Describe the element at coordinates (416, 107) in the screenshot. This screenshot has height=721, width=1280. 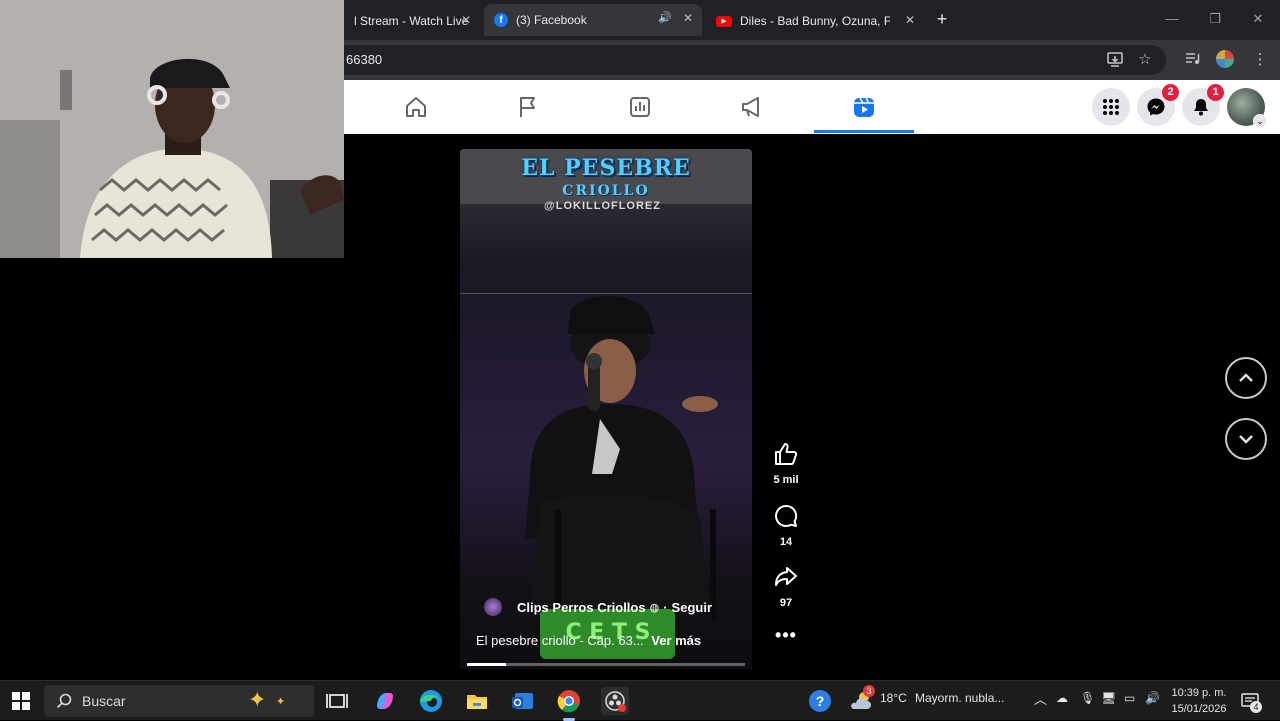
I see `home-icon` at that location.